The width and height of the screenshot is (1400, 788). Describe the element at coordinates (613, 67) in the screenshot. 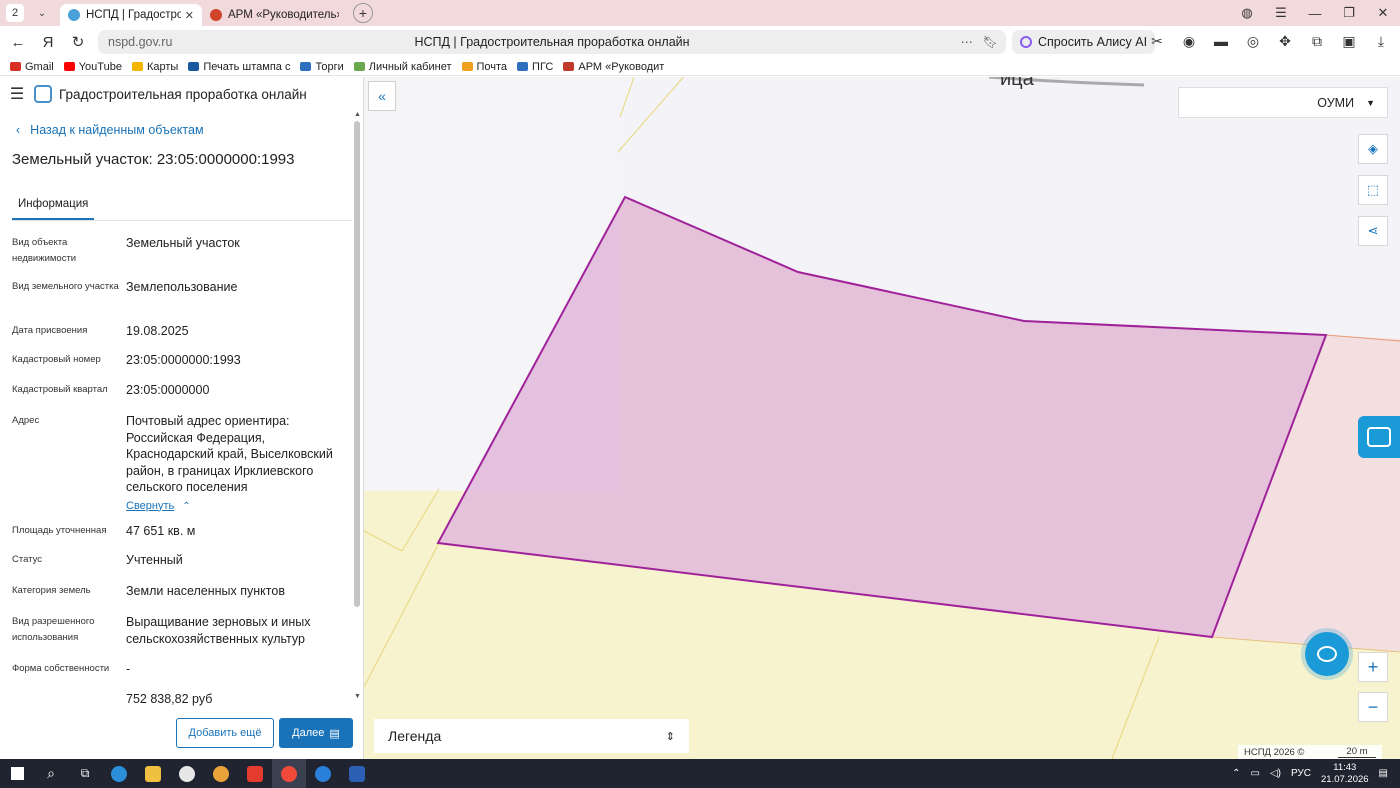

I see `bookmark-item: АРМ «Руководит` at that location.